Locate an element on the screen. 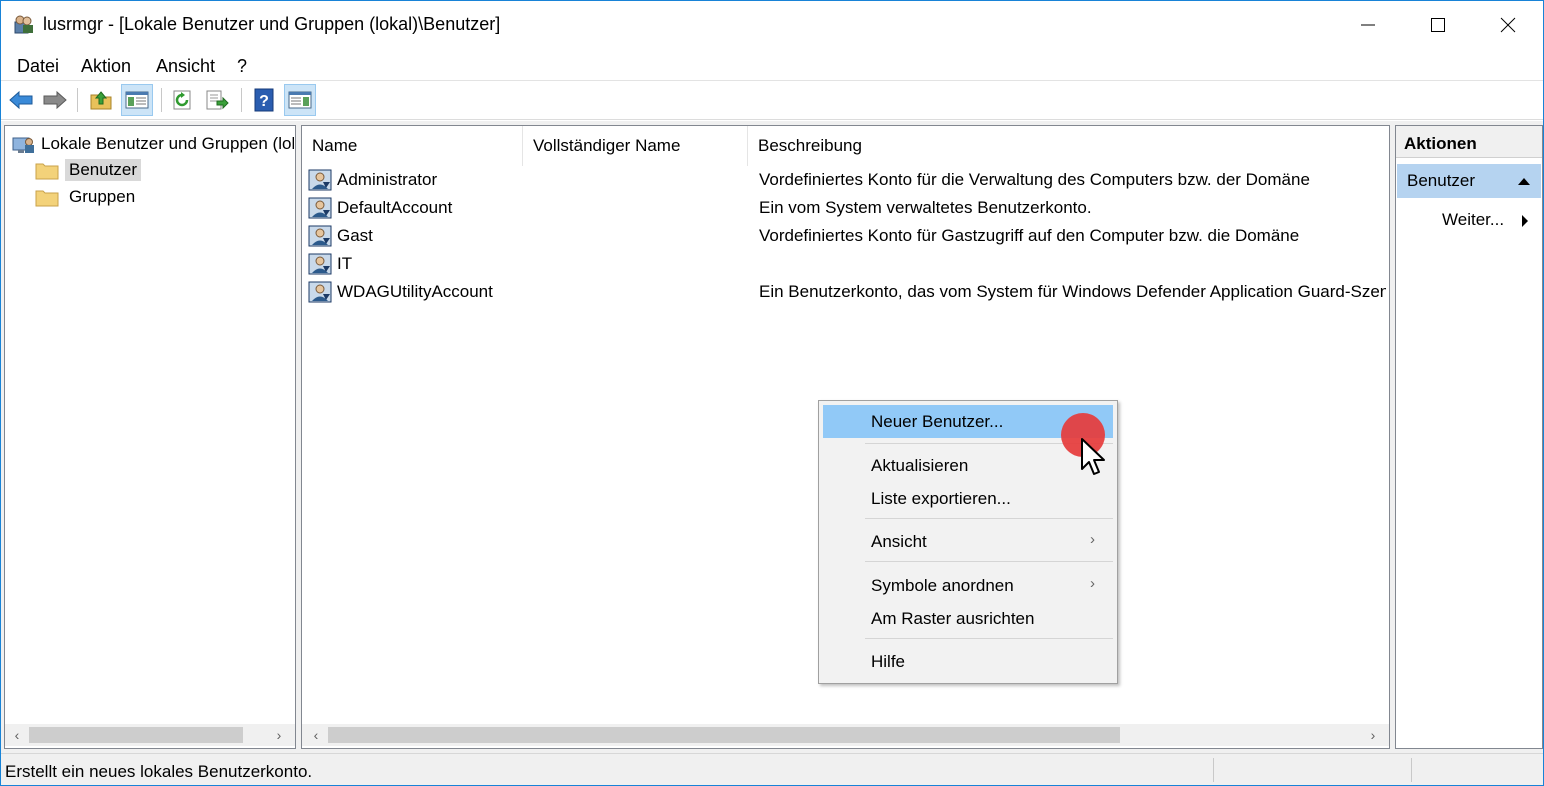 The height and width of the screenshot is (786, 1544). maximize-button is located at coordinates (1438, 24).